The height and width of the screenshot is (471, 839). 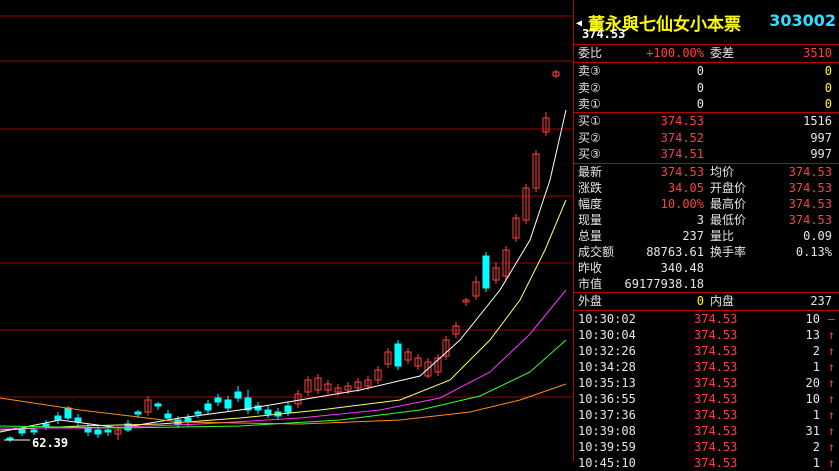 I want to click on tick-time: 10:30:02, so click(x=607, y=319).